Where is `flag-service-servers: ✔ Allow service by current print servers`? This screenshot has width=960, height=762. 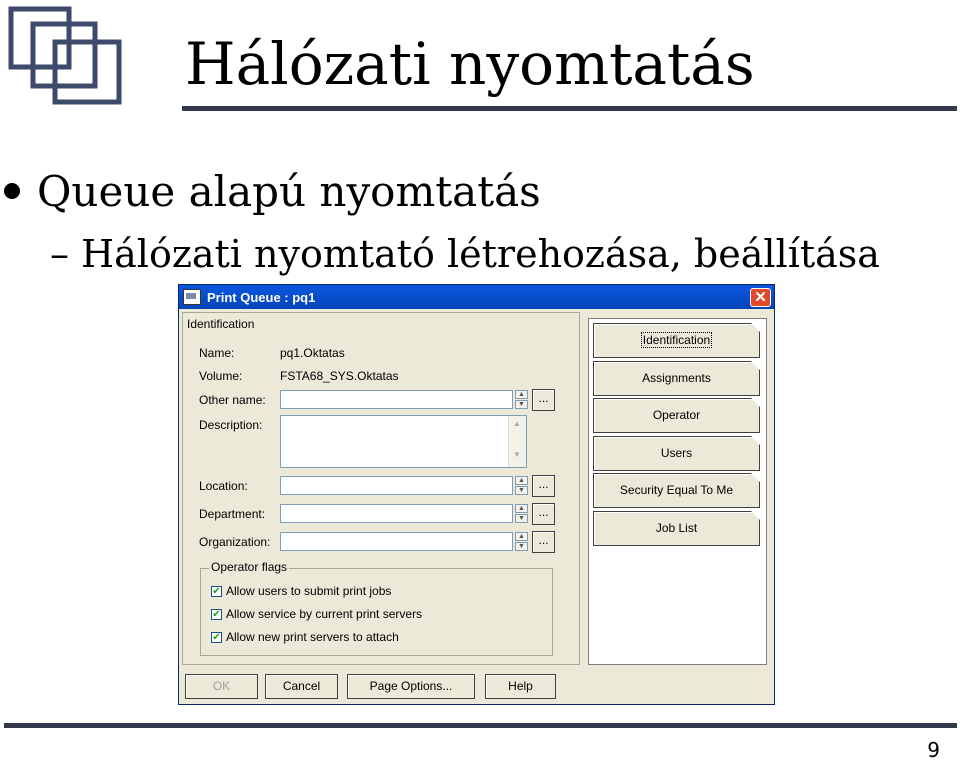 flag-service-servers: ✔ Allow service by current print servers is located at coordinates (316, 614).